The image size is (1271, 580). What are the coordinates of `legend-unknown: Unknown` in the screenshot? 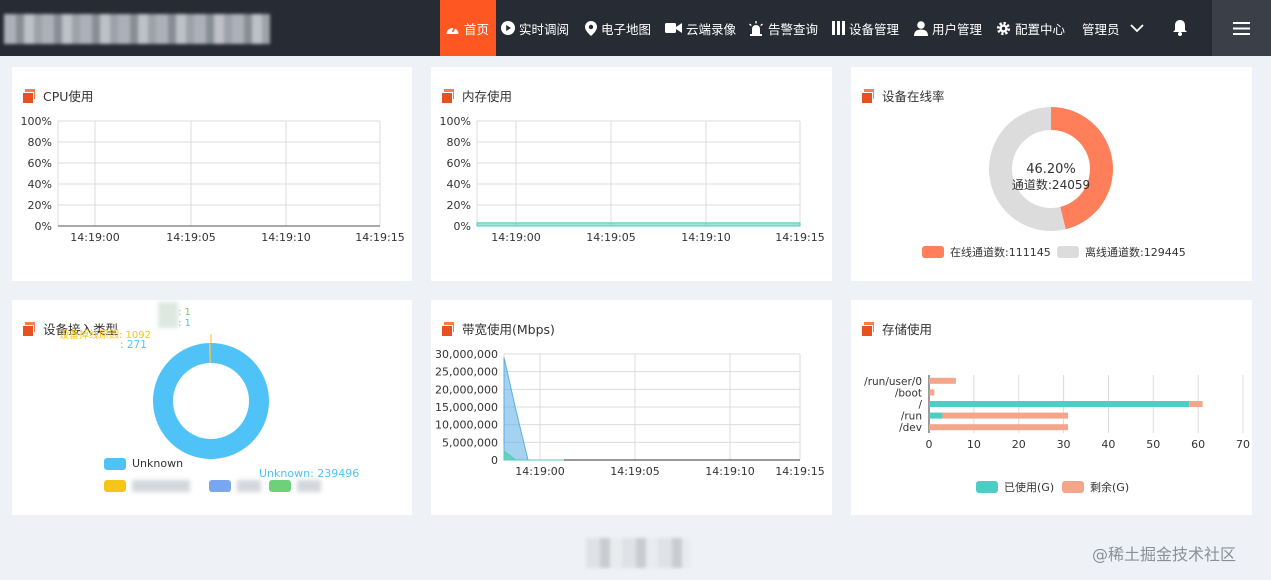 It's located at (143, 463).